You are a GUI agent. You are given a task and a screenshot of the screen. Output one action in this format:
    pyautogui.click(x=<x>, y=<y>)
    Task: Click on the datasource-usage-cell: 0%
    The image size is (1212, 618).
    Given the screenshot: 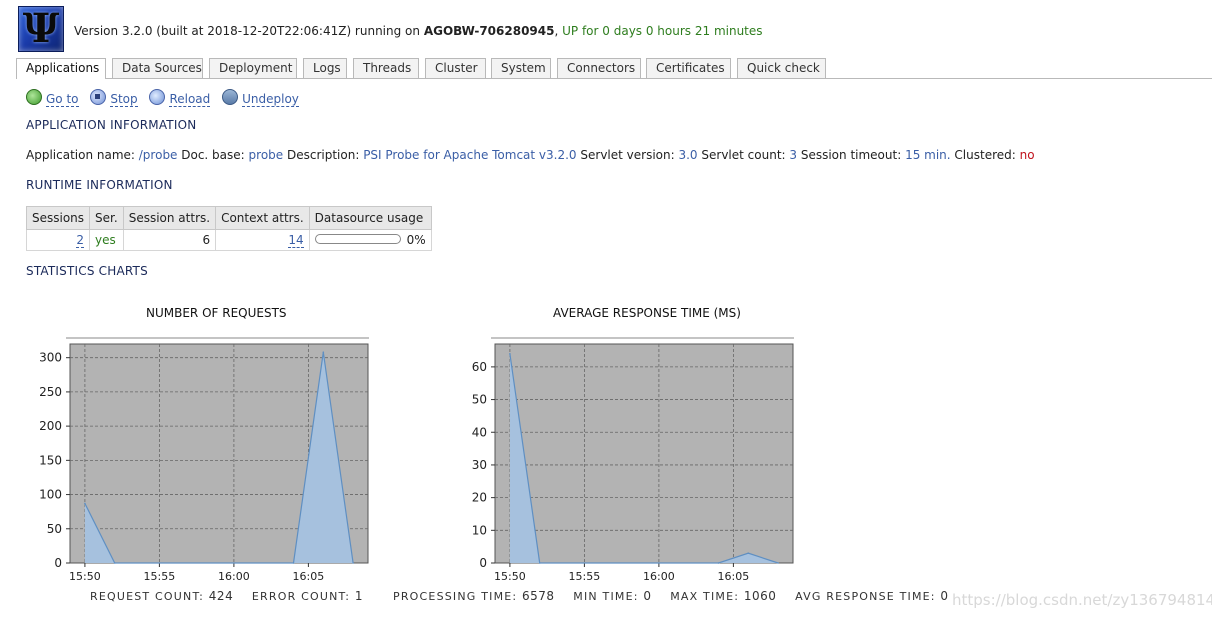 What is the action you would take?
    pyautogui.click(x=370, y=240)
    